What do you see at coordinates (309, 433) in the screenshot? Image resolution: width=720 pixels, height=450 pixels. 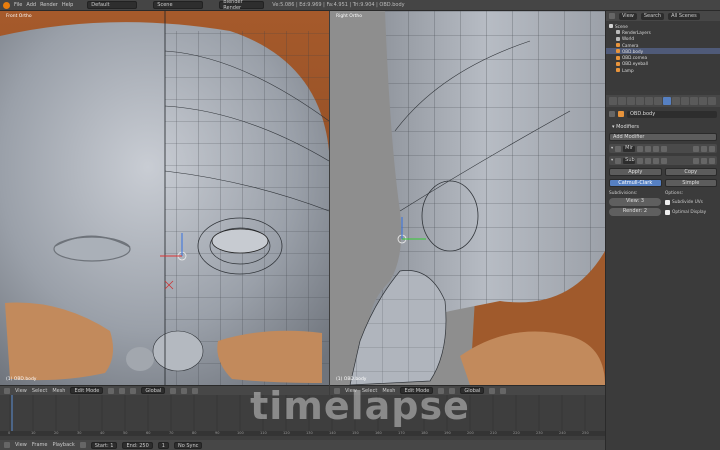 I see `ruler-tick: 130` at bounding box center [309, 433].